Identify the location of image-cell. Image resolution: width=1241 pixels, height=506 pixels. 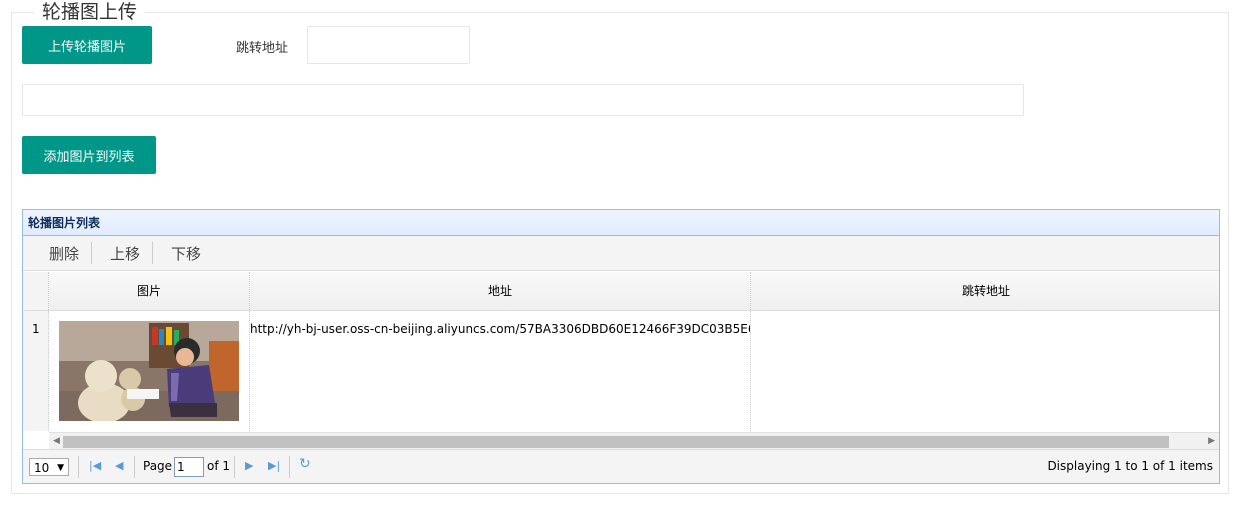
(149, 371).